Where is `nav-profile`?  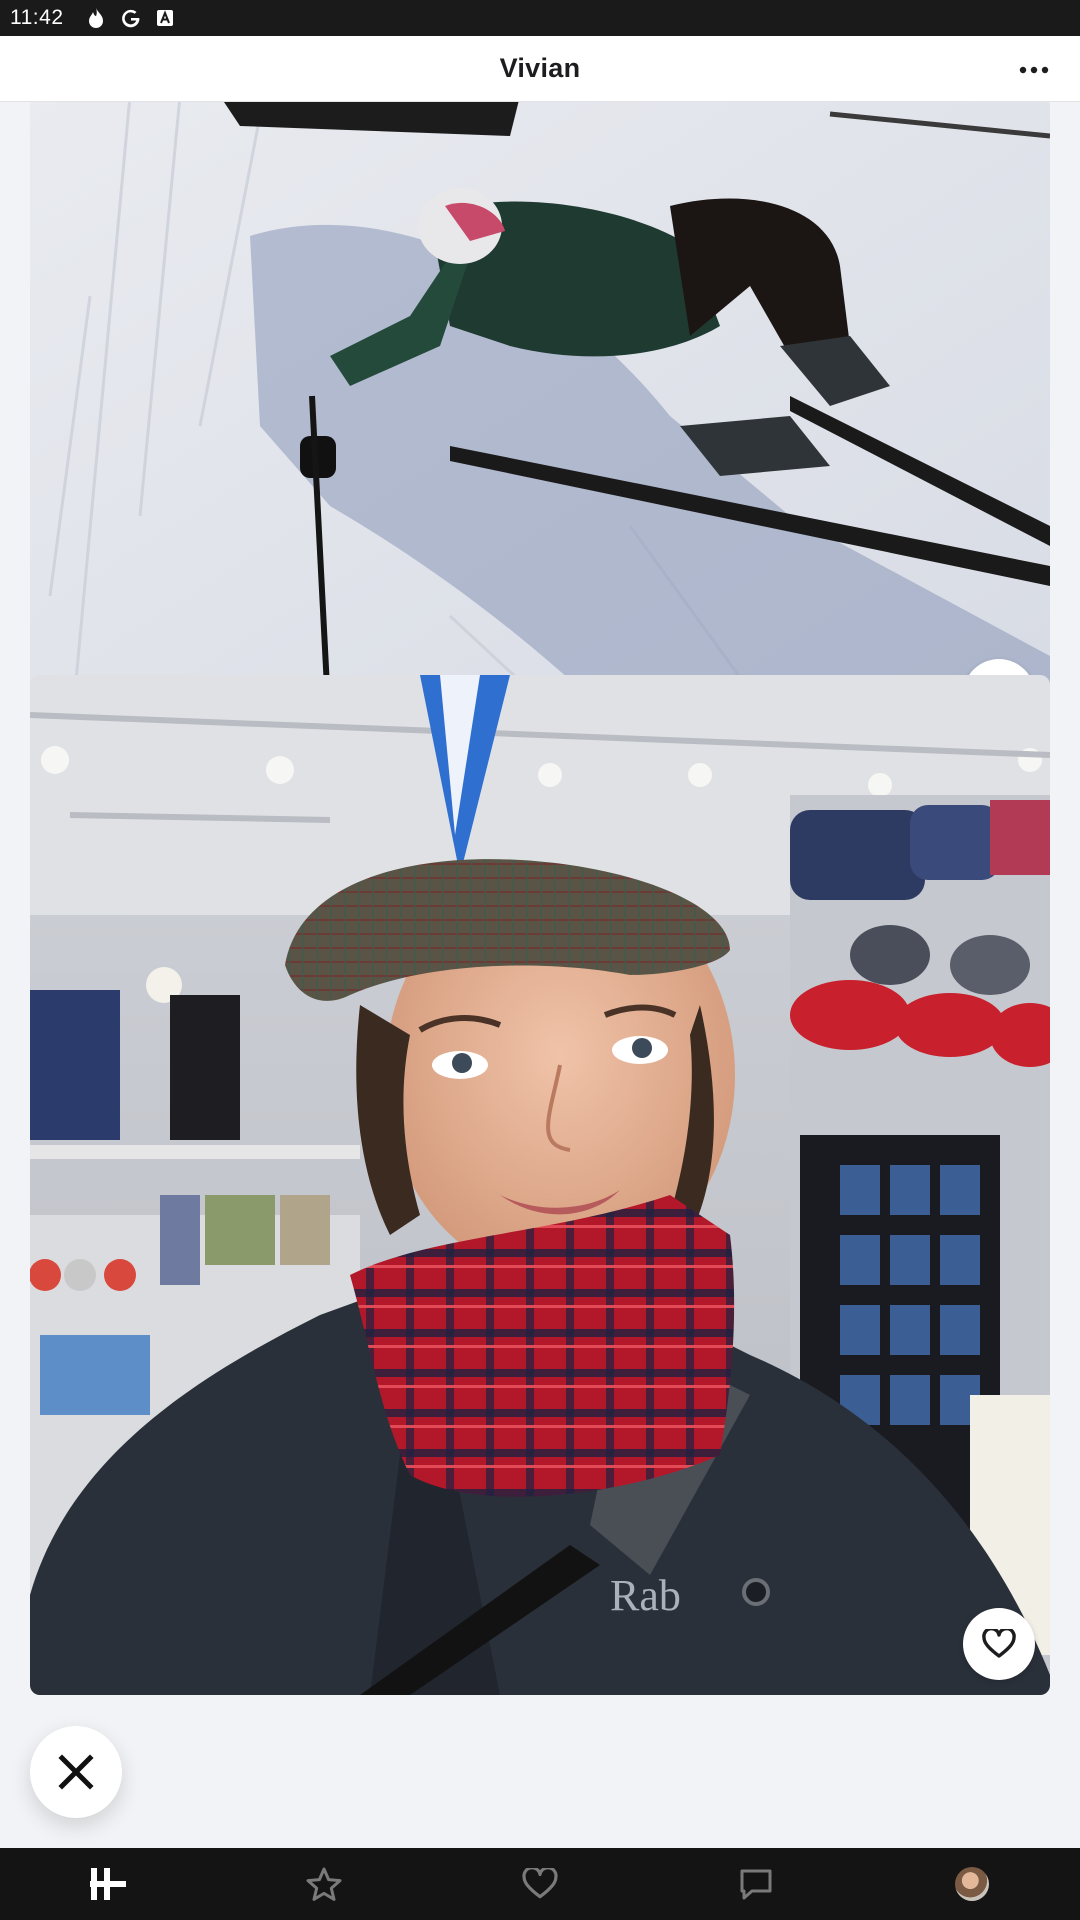
nav-profile is located at coordinates (972, 1884).